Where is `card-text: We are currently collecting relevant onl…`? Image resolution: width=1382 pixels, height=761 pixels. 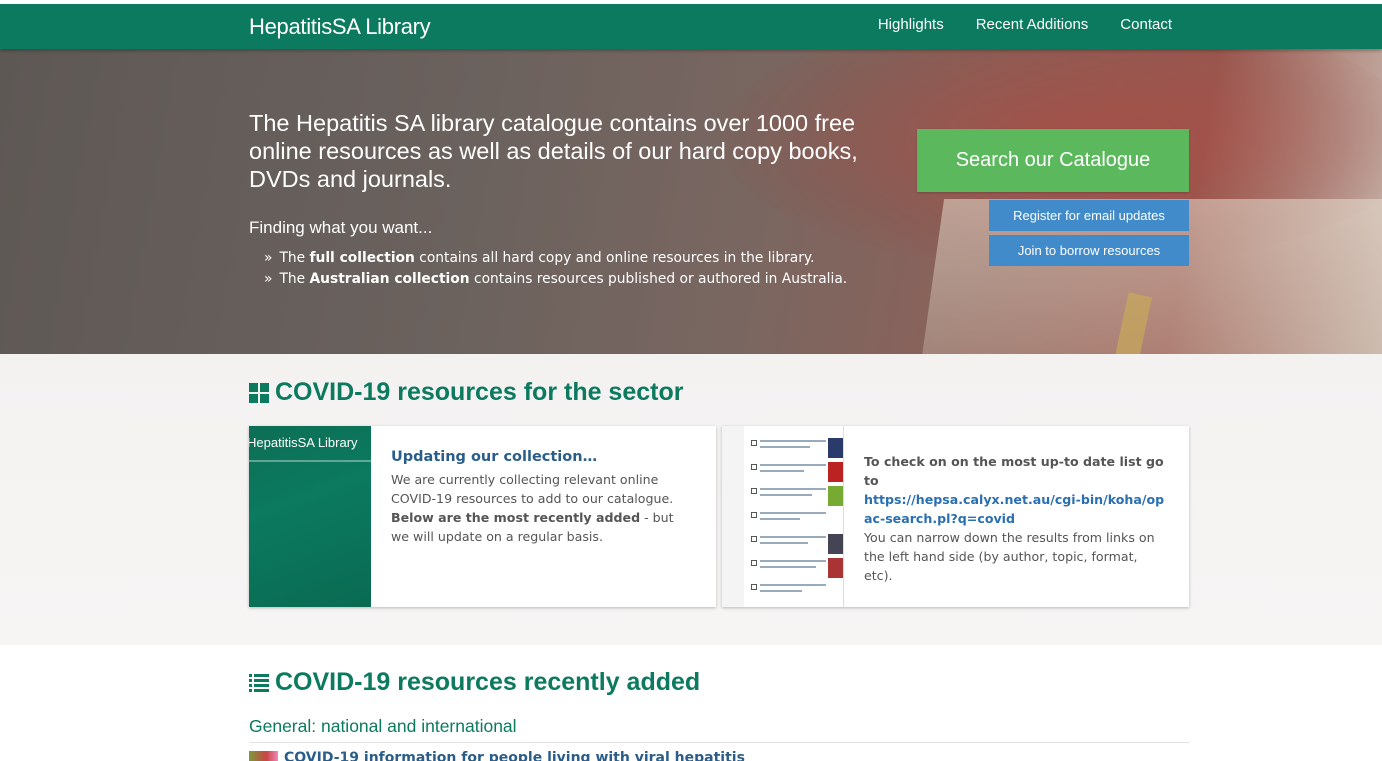 card-text: We are currently collecting relevant onl… is located at coordinates (532, 508).